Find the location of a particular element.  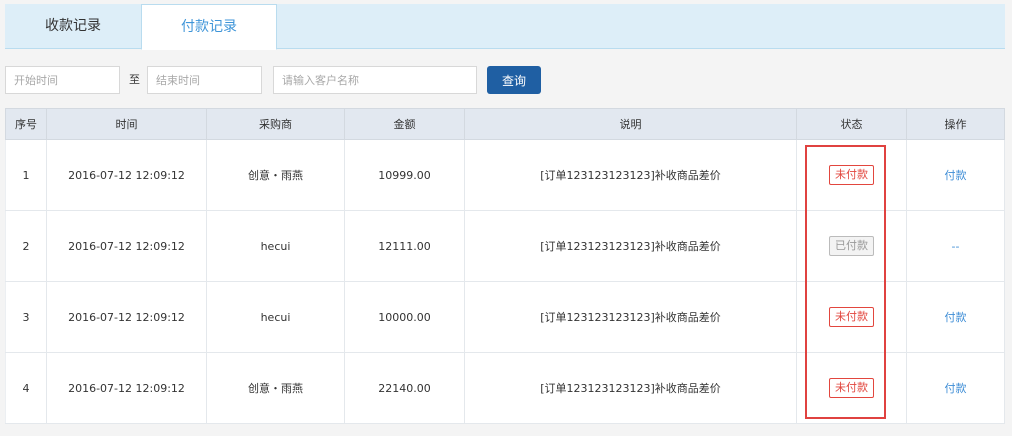

status-badge: 已付款 is located at coordinates (851, 246).